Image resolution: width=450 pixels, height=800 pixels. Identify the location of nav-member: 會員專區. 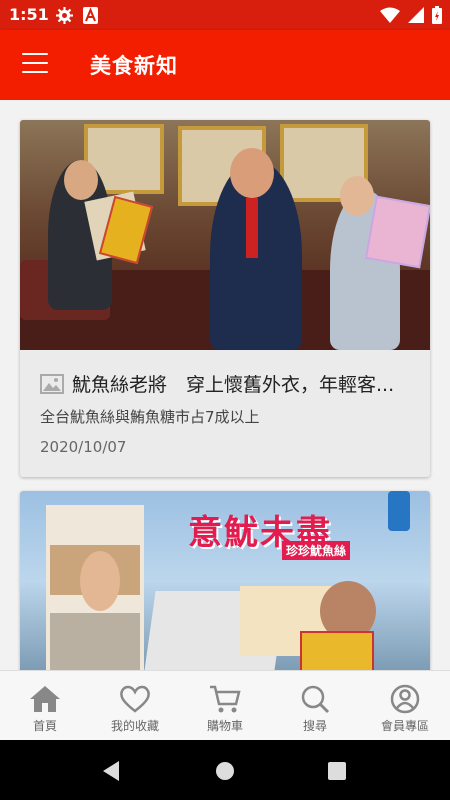
(405, 706).